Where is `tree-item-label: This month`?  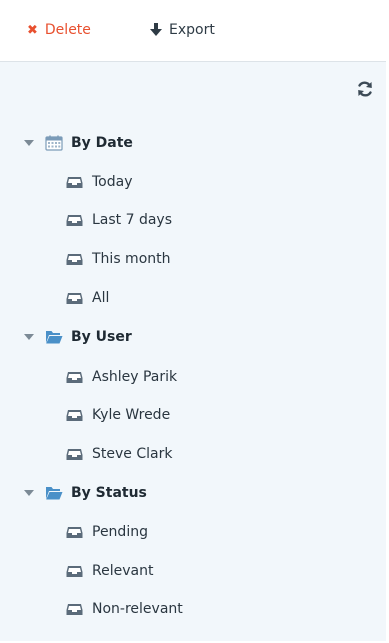 tree-item-label: This month is located at coordinates (131, 259).